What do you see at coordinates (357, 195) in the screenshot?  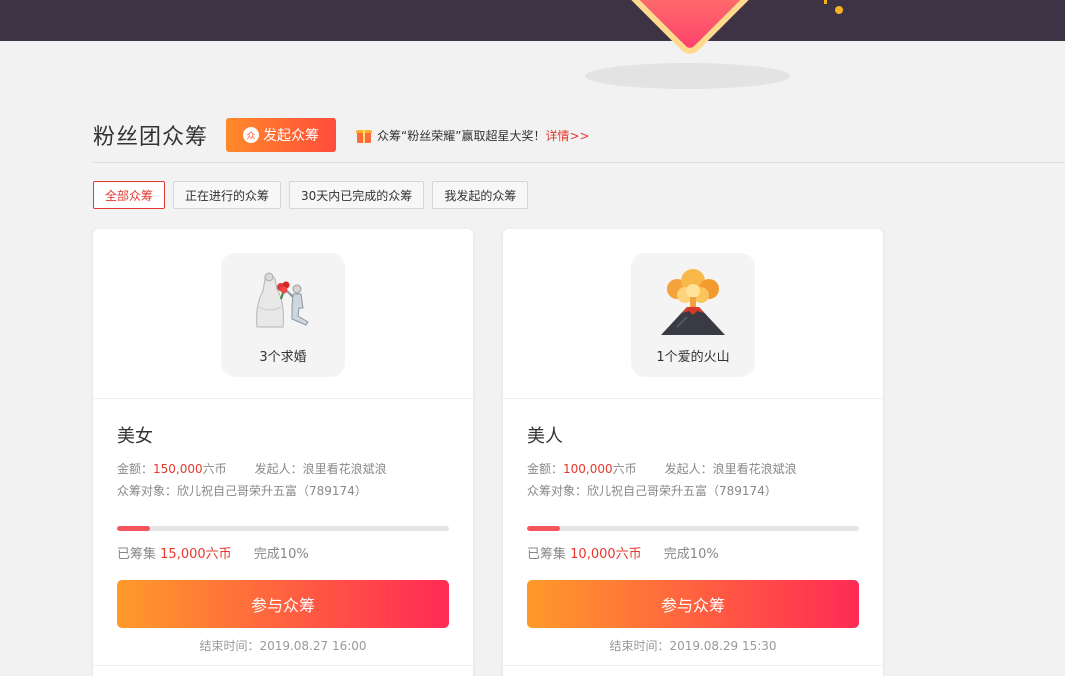 I see `filter-completed-30days: 30天内已完成的众筹` at bounding box center [357, 195].